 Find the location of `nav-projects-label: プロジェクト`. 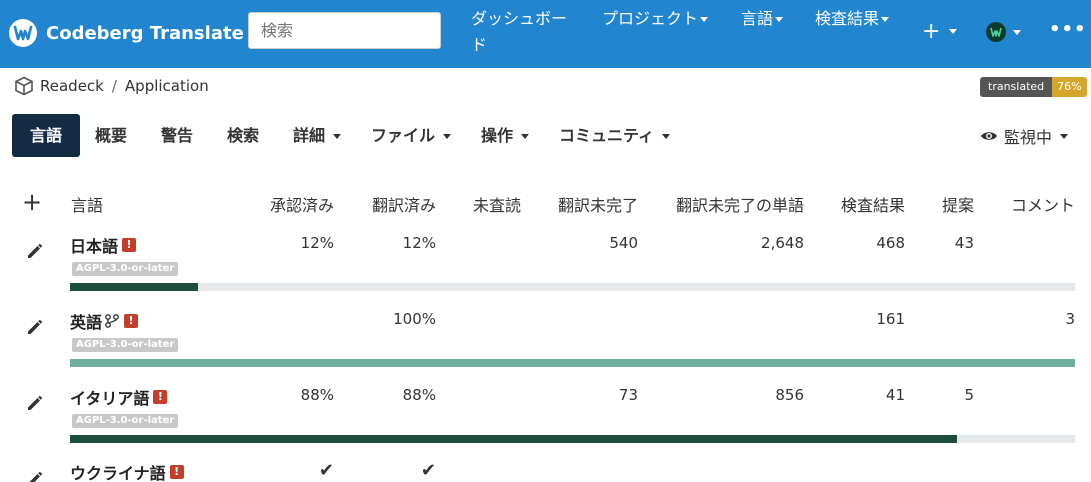

nav-projects-label: プロジェクト is located at coordinates (650, 18).